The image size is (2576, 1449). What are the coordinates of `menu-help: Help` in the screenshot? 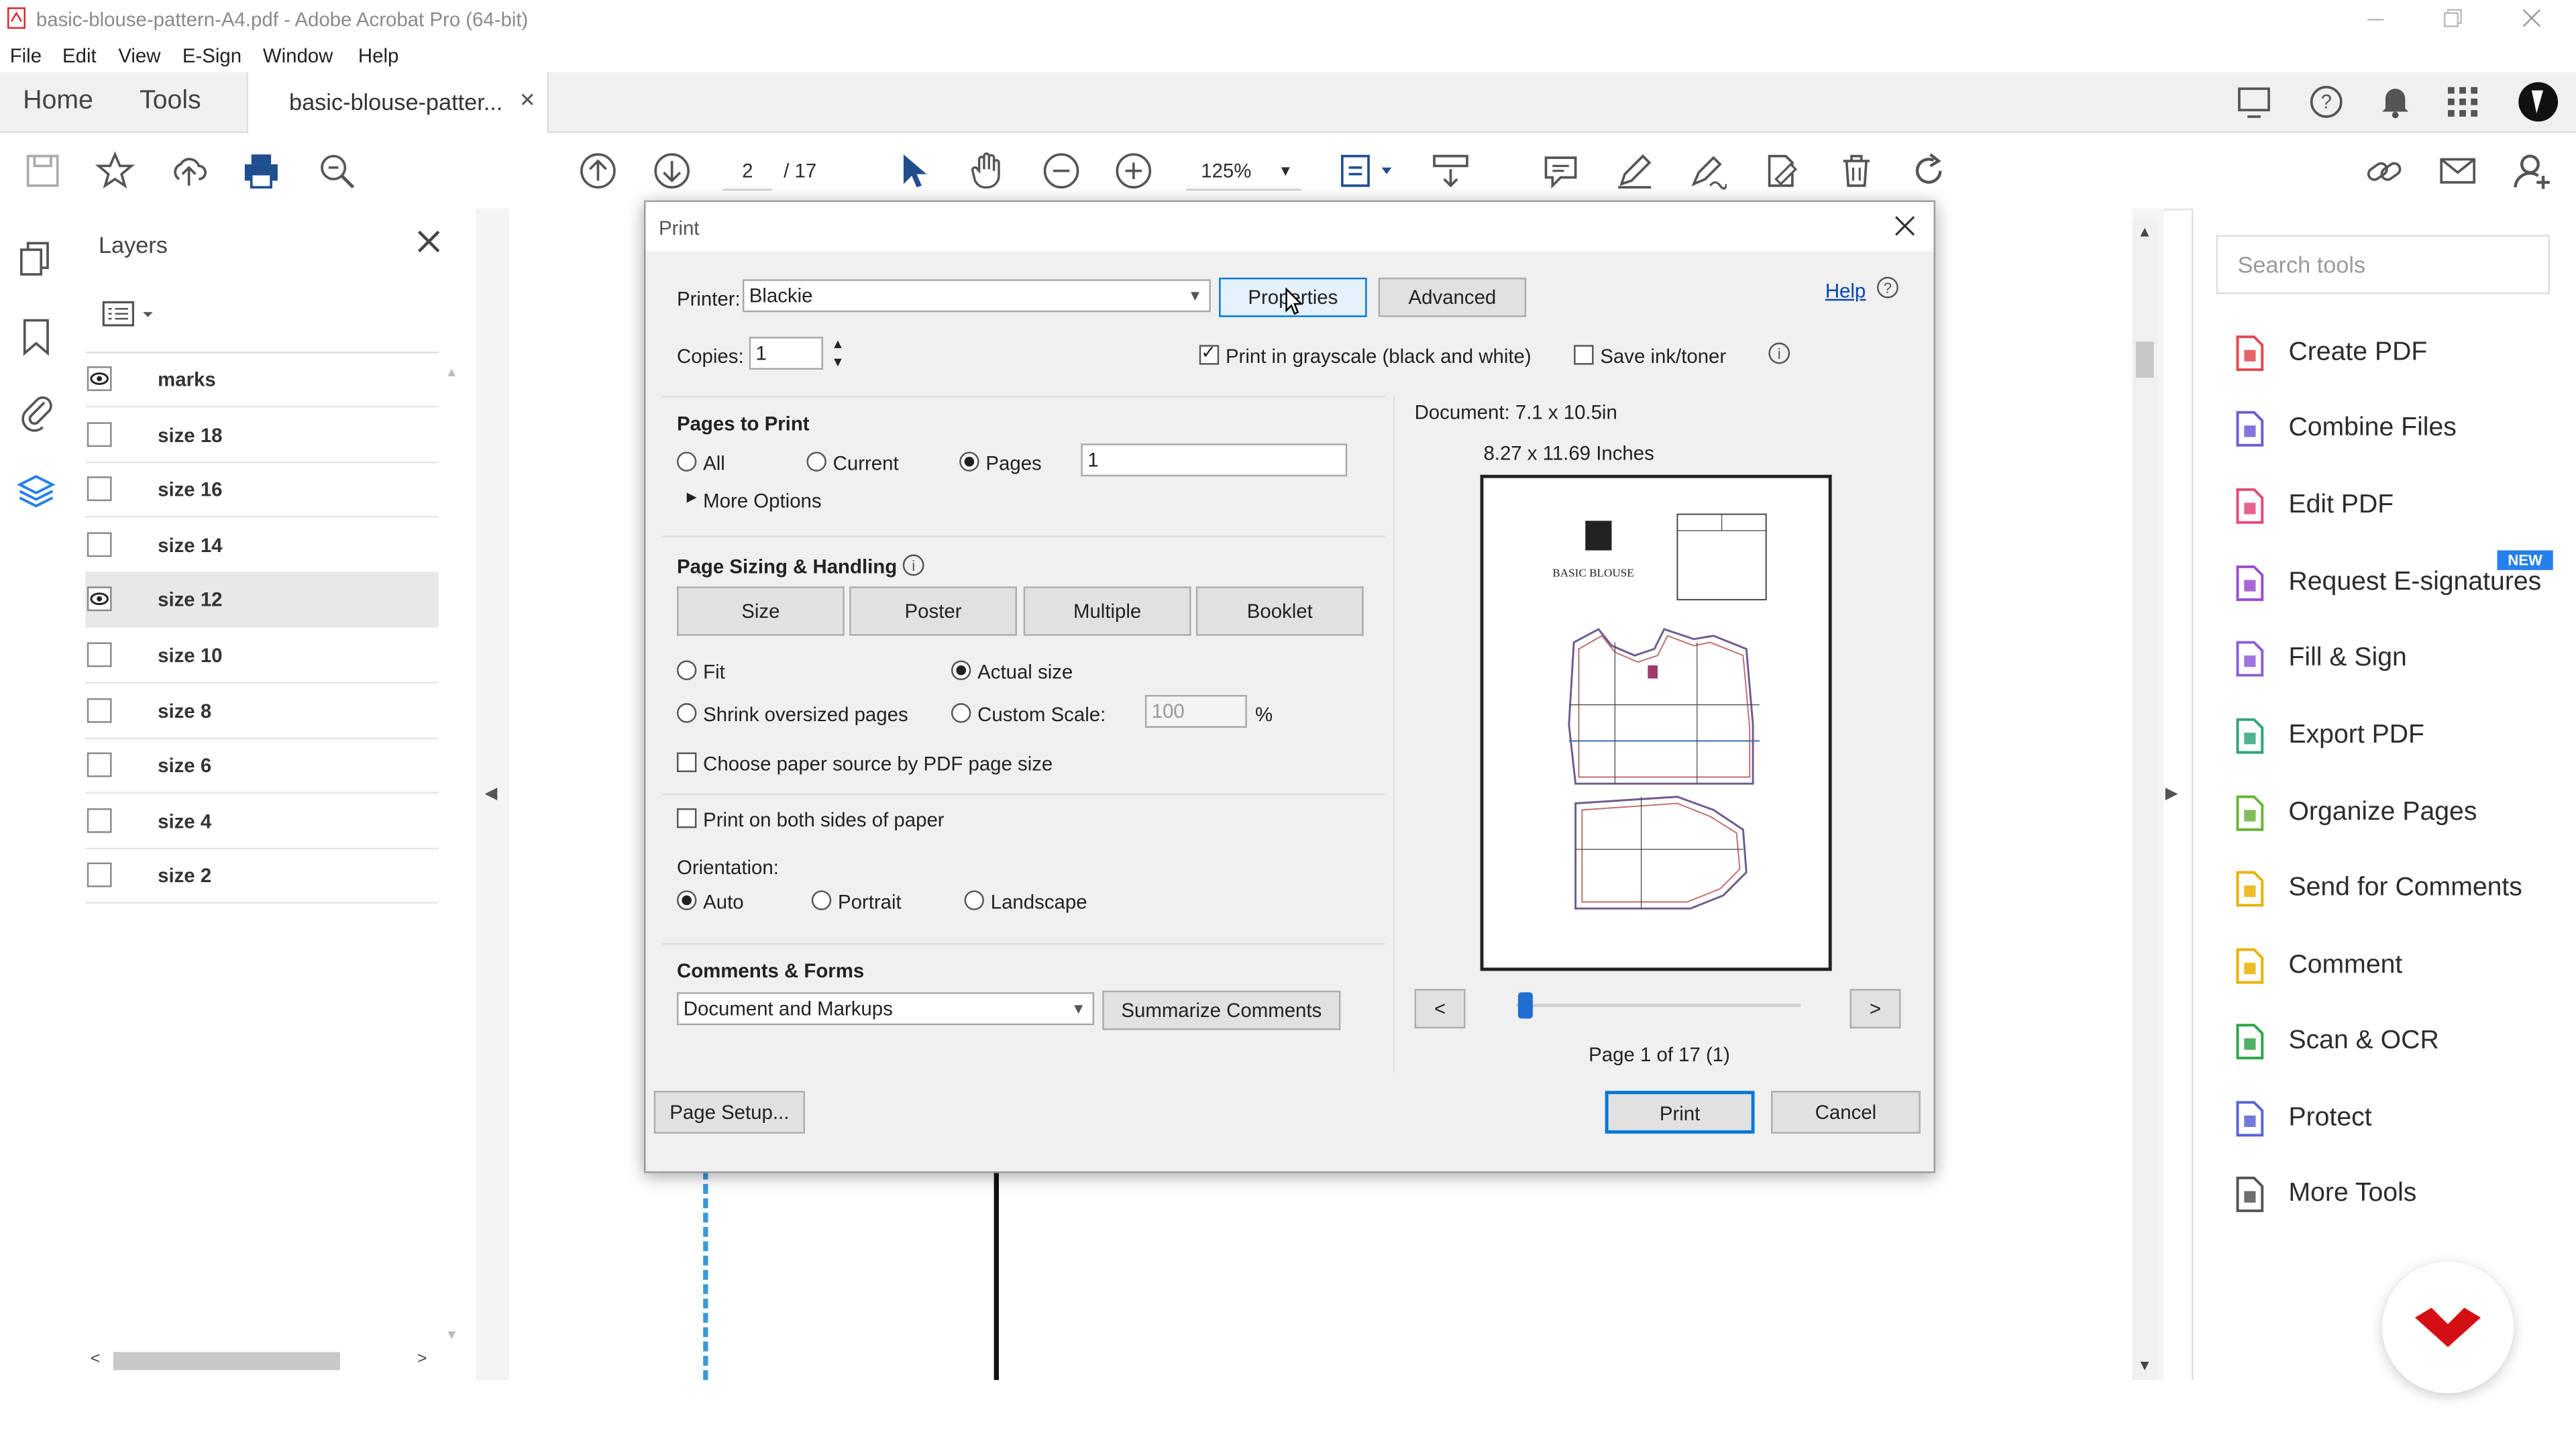 It's located at (378, 55).